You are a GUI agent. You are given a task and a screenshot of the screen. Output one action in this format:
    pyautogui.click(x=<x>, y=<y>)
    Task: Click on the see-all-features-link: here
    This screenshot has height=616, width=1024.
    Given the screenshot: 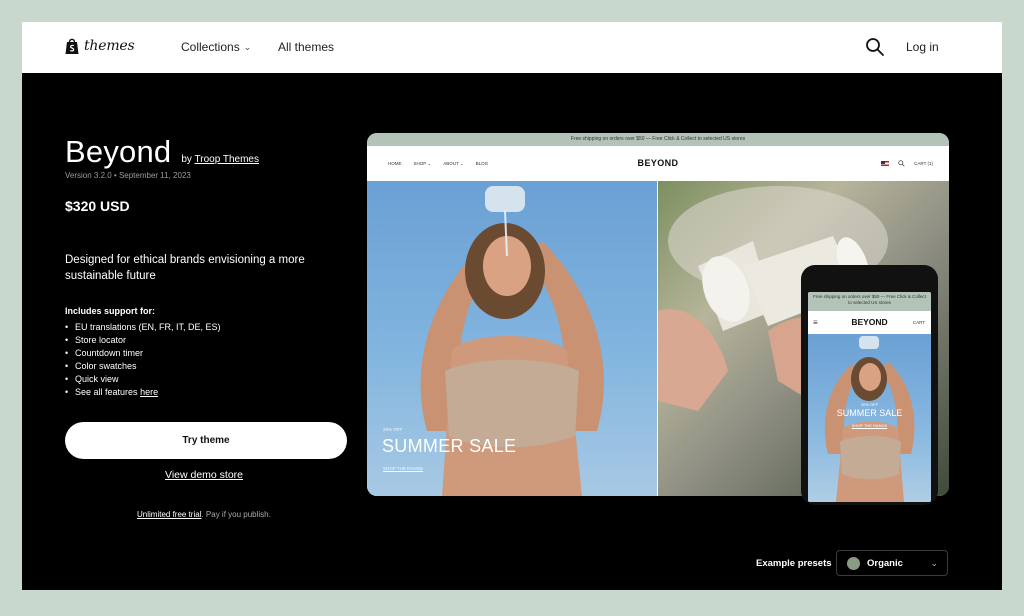 What is the action you would take?
    pyautogui.click(x=149, y=392)
    